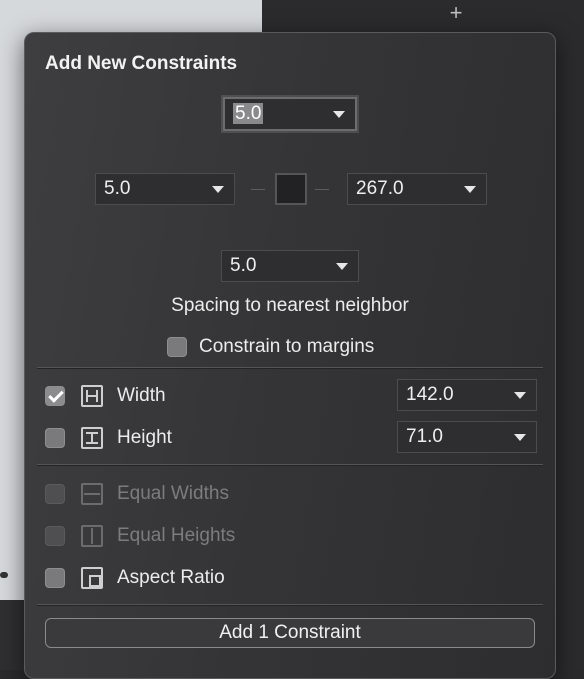  What do you see at coordinates (141, 396) in the screenshot?
I see `width-label: Width` at bounding box center [141, 396].